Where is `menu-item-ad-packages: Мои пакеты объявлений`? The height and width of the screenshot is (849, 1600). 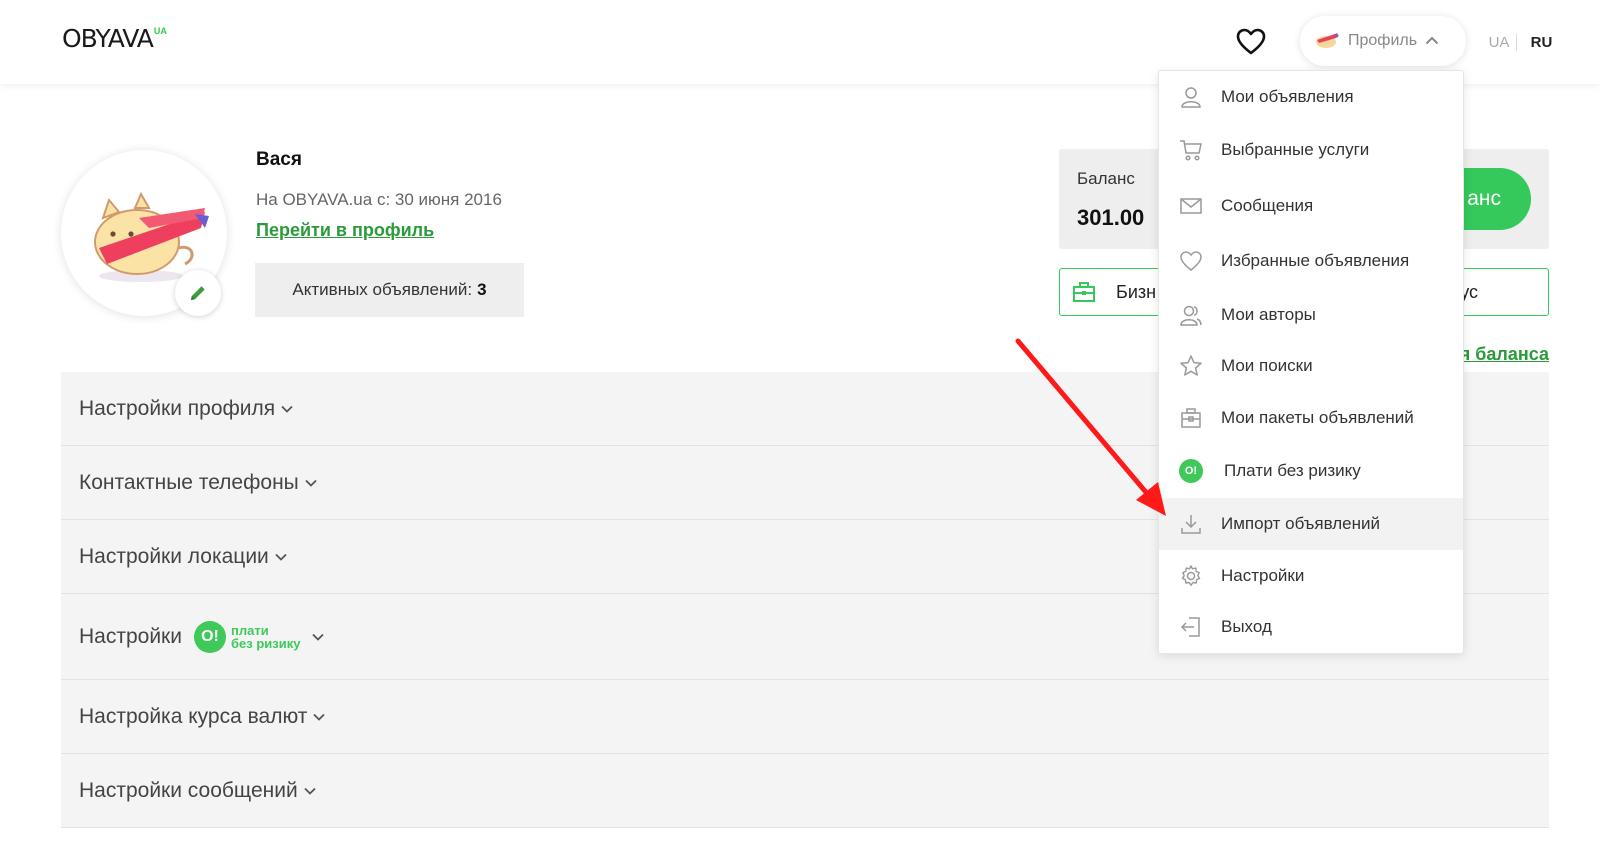 menu-item-ad-packages: Мои пакеты объявлений is located at coordinates (1311, 418).